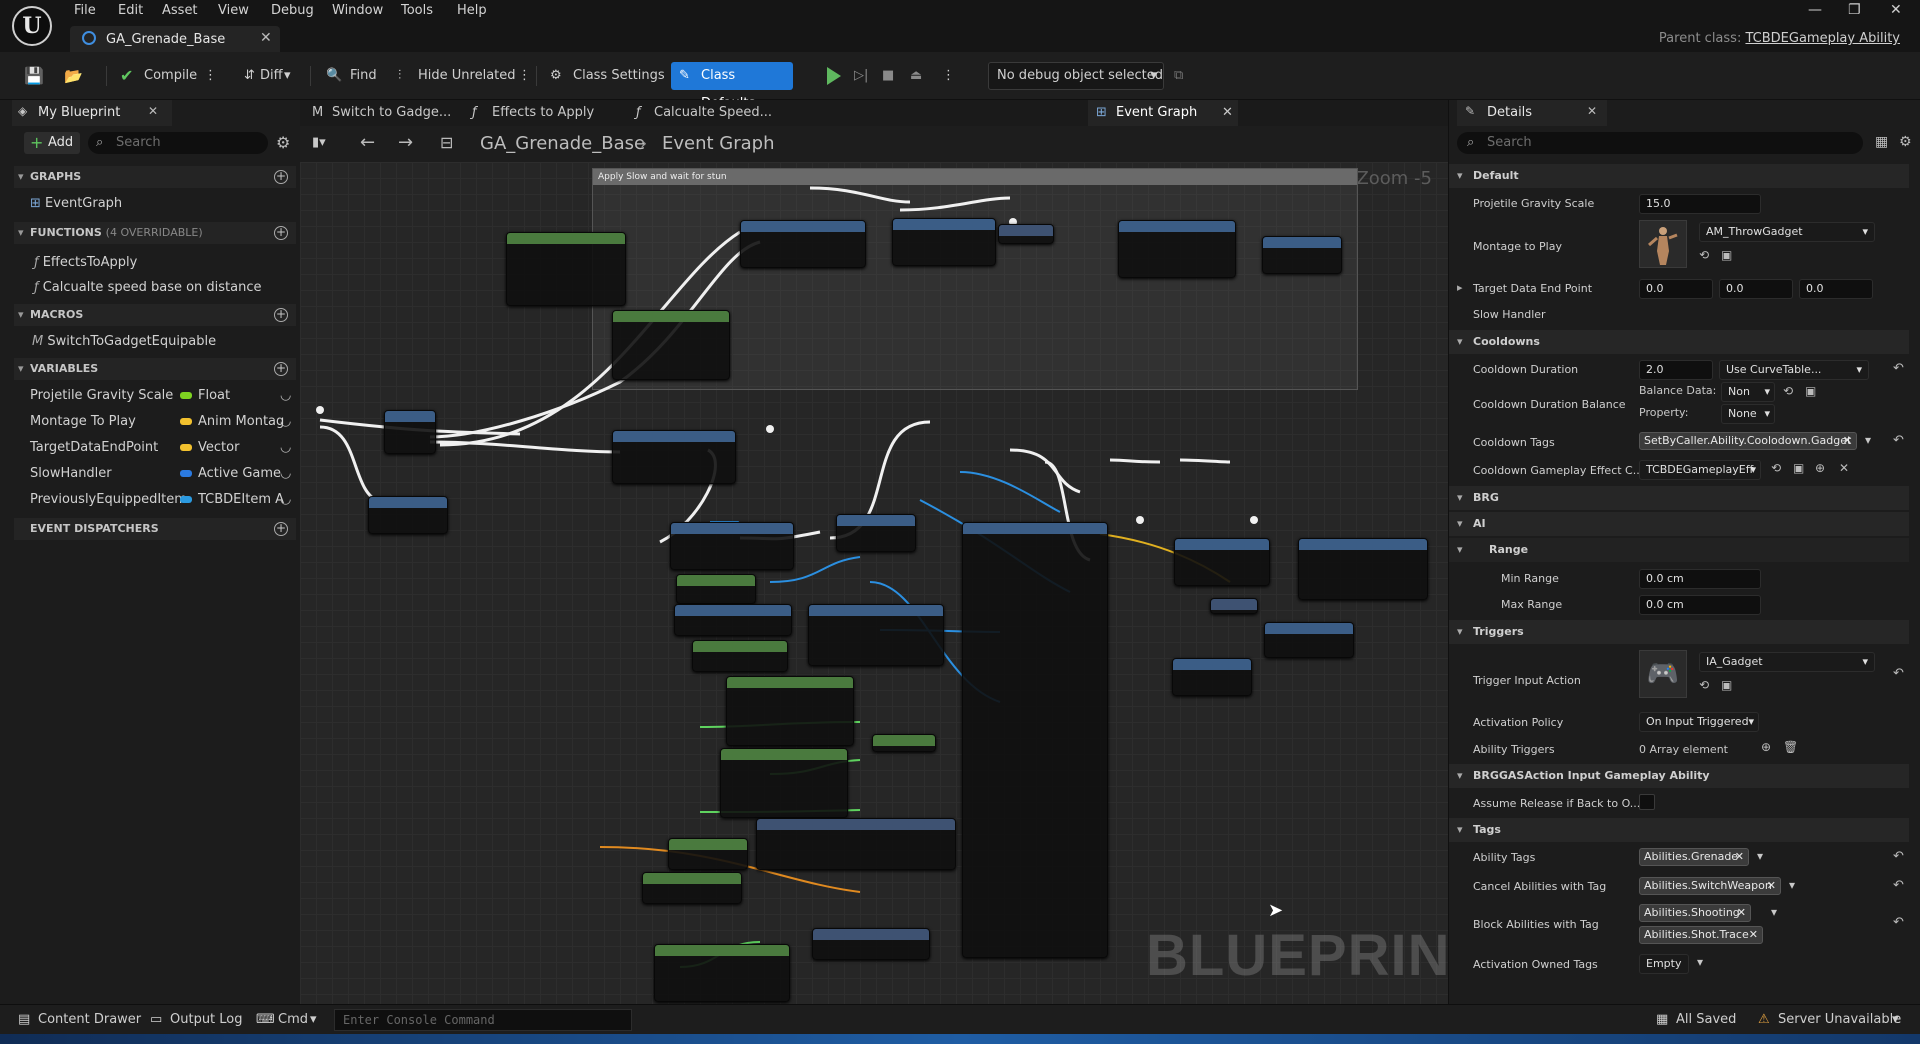 This screenshot has height=1044, width=1920. I want to click on console-command-input: Enter Console Command, so click(483, 1020).